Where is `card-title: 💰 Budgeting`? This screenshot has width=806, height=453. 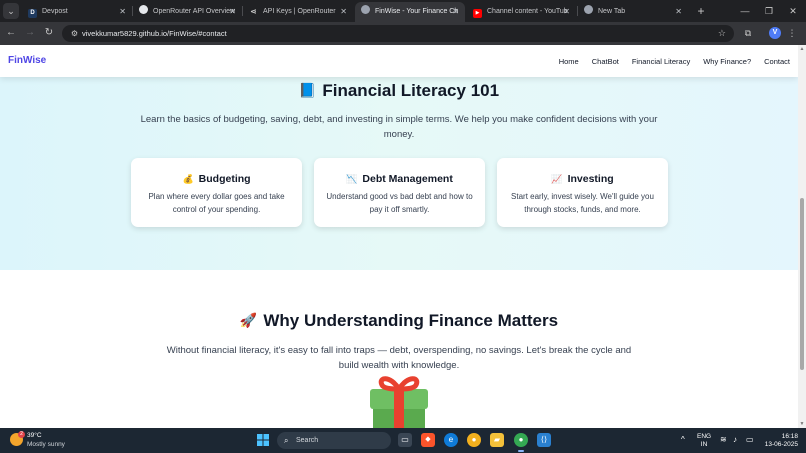
card-title: 💰 Budgeting is located at coordinates (216, 179).